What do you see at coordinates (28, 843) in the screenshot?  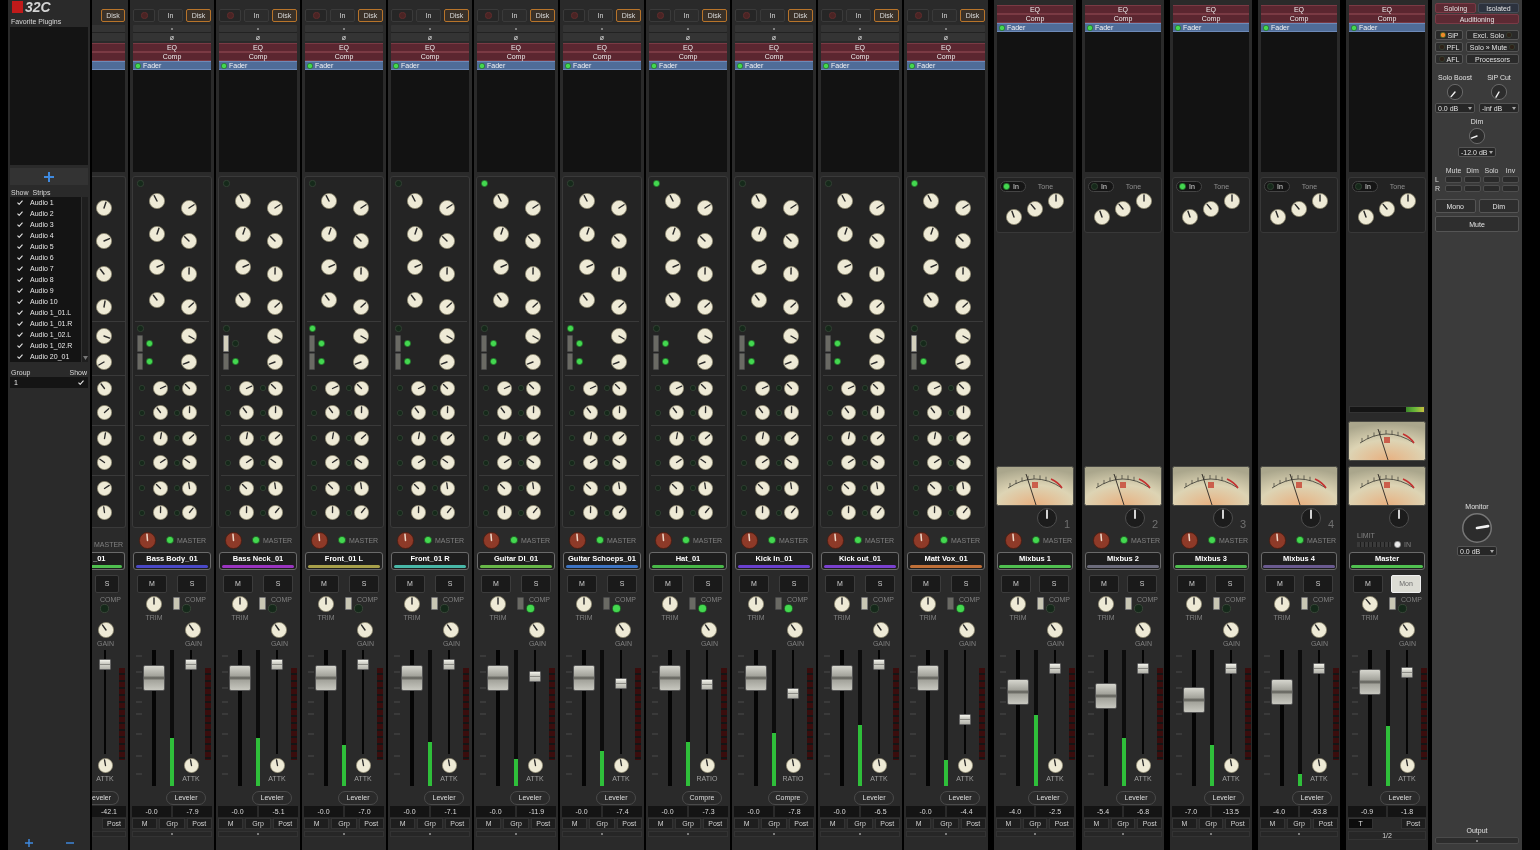 I see `add-button` at bounding box center [28, 843].